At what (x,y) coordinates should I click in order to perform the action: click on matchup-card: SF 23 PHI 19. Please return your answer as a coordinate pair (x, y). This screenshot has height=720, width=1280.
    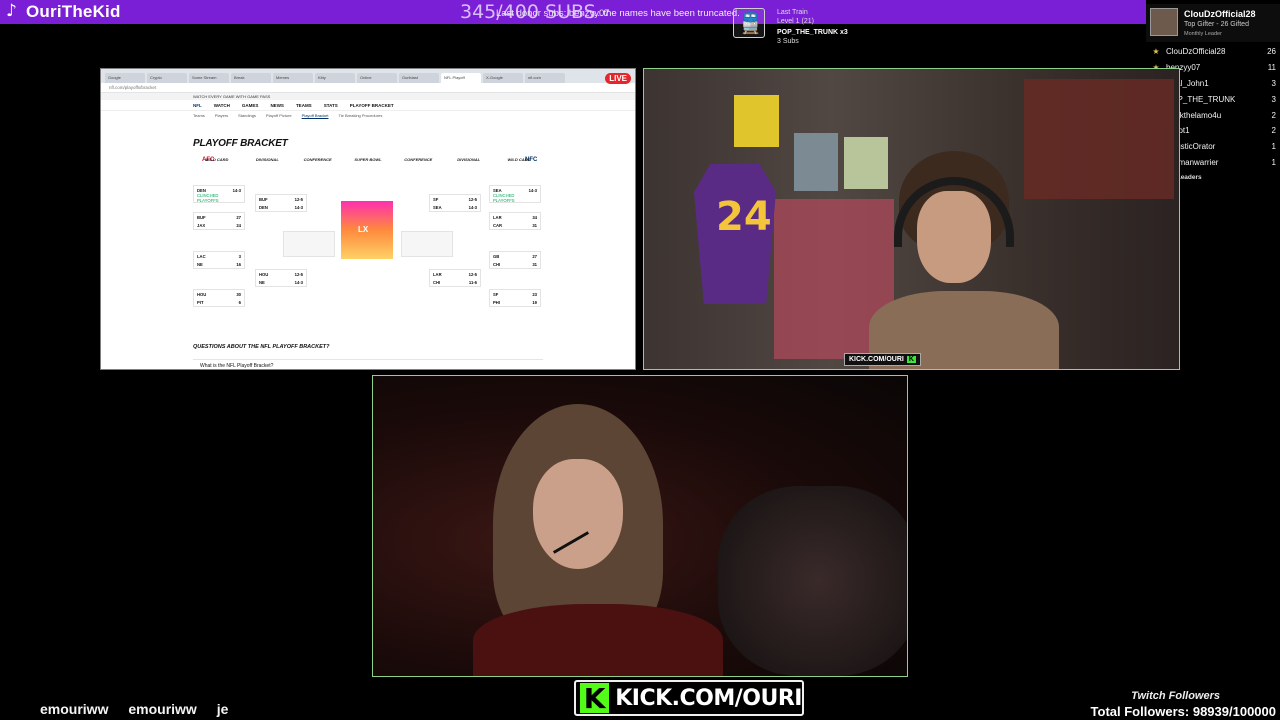
    Looking at the image, I should click on (515, 298).